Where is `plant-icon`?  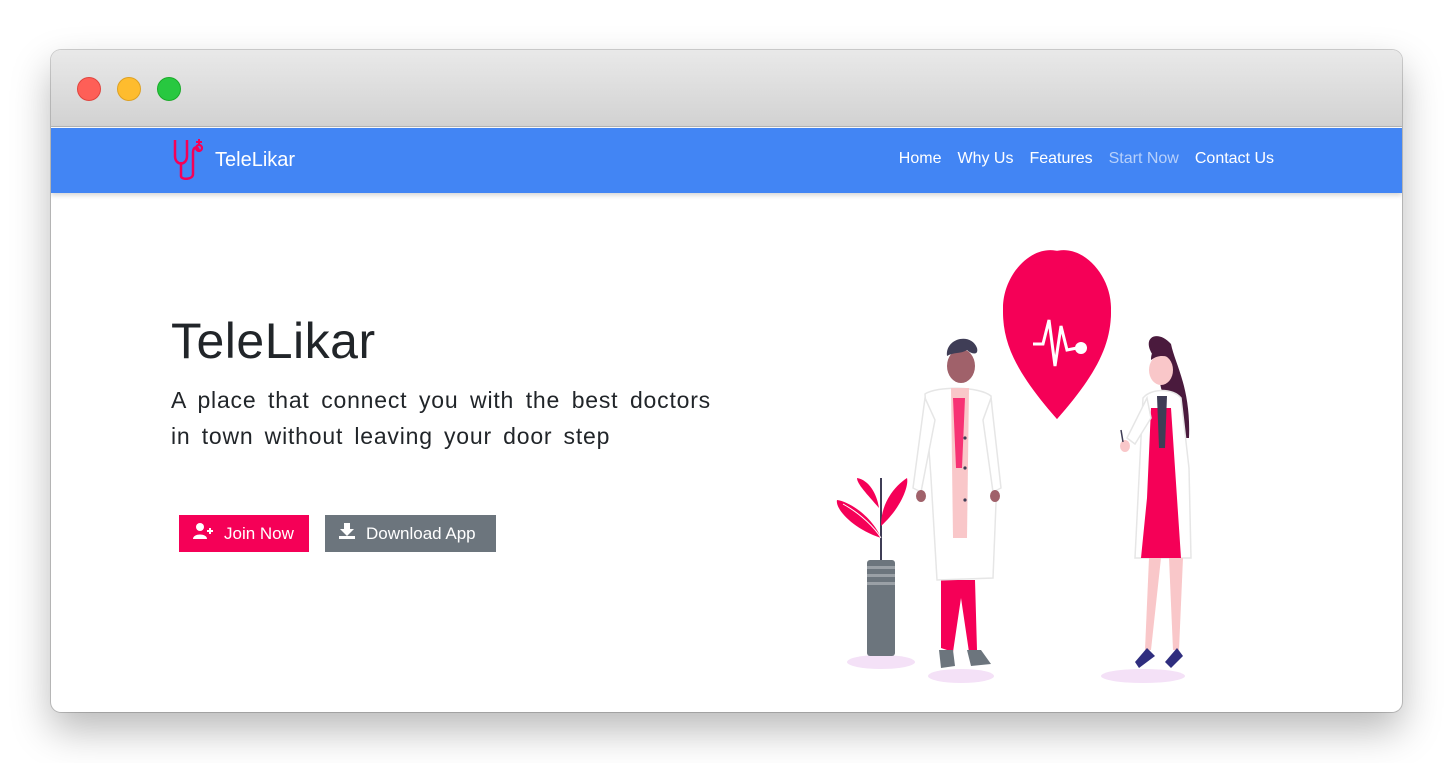
plant-icon is located at coordinates (872, 567).